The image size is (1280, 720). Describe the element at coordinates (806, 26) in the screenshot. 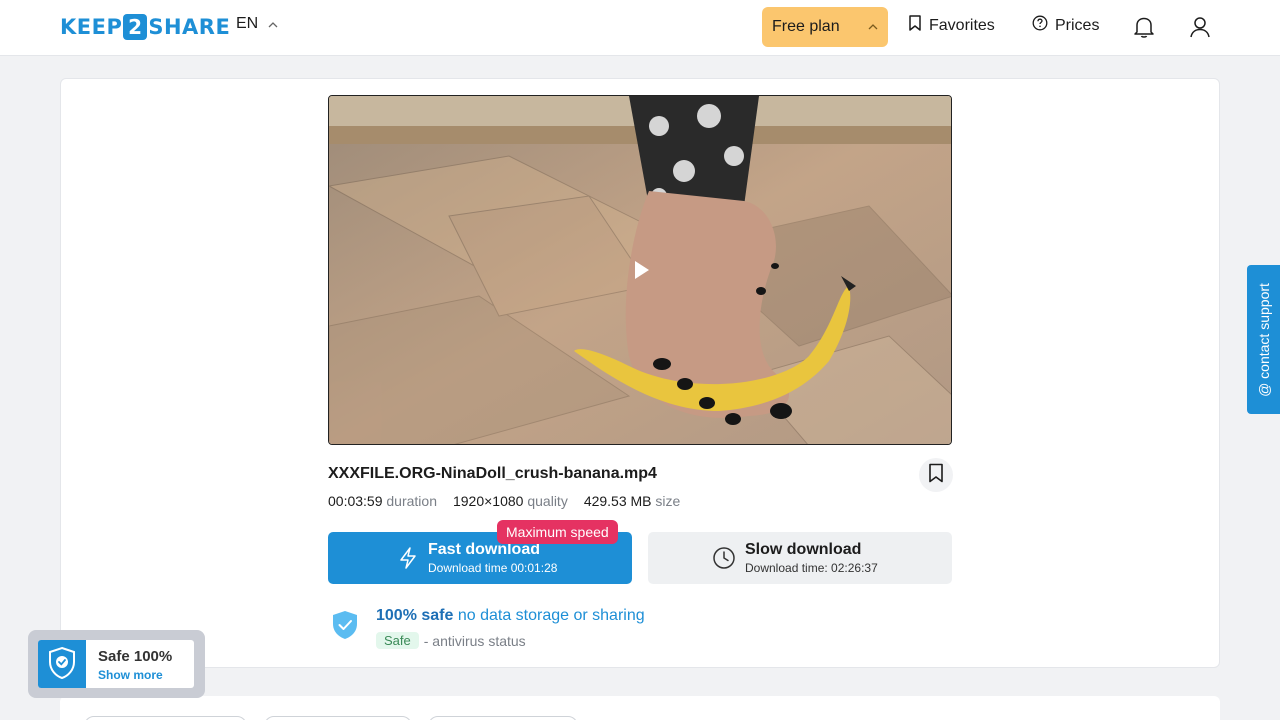

I see `plan-label: Free plan` at that location.